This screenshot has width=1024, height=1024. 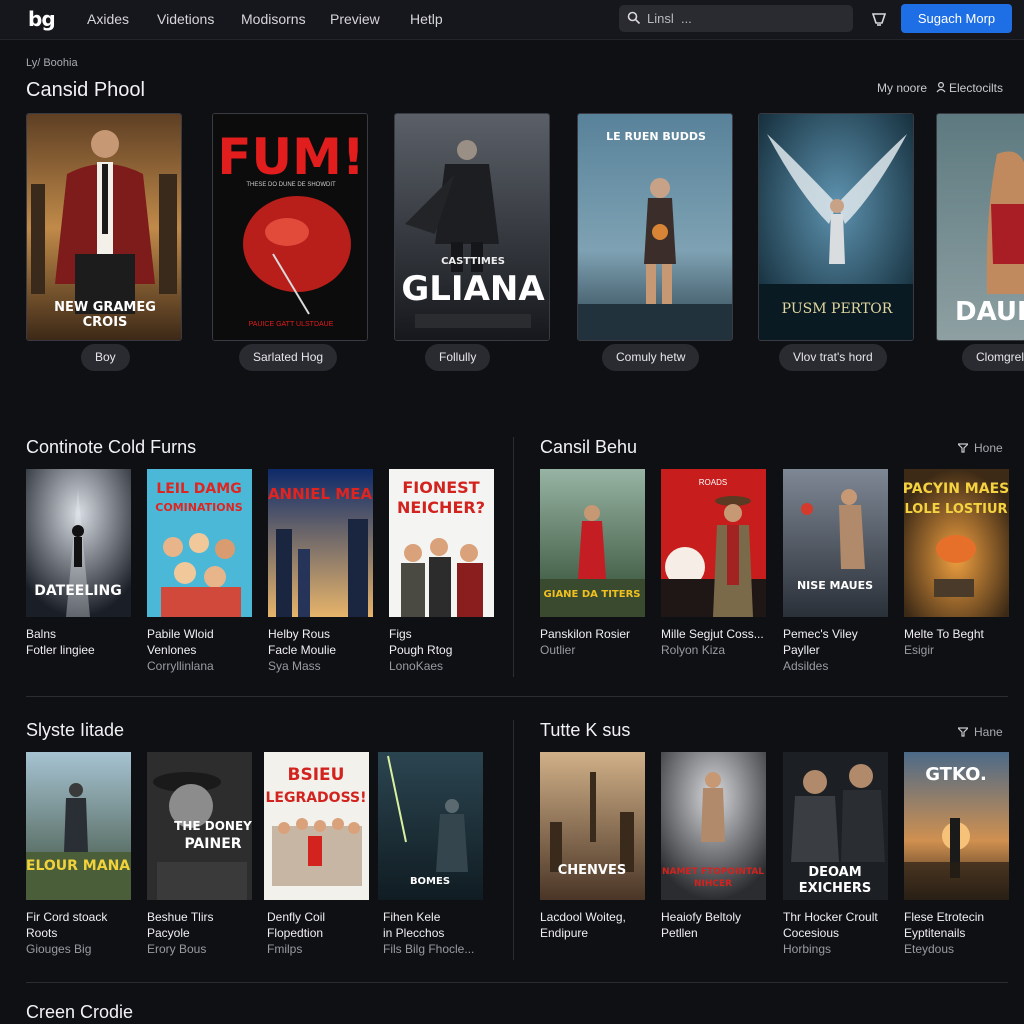 What do you see at coordinates (976, 88) in the screenshot?
I see `electro-label: Electocilts` at bounding box center [976, 88].